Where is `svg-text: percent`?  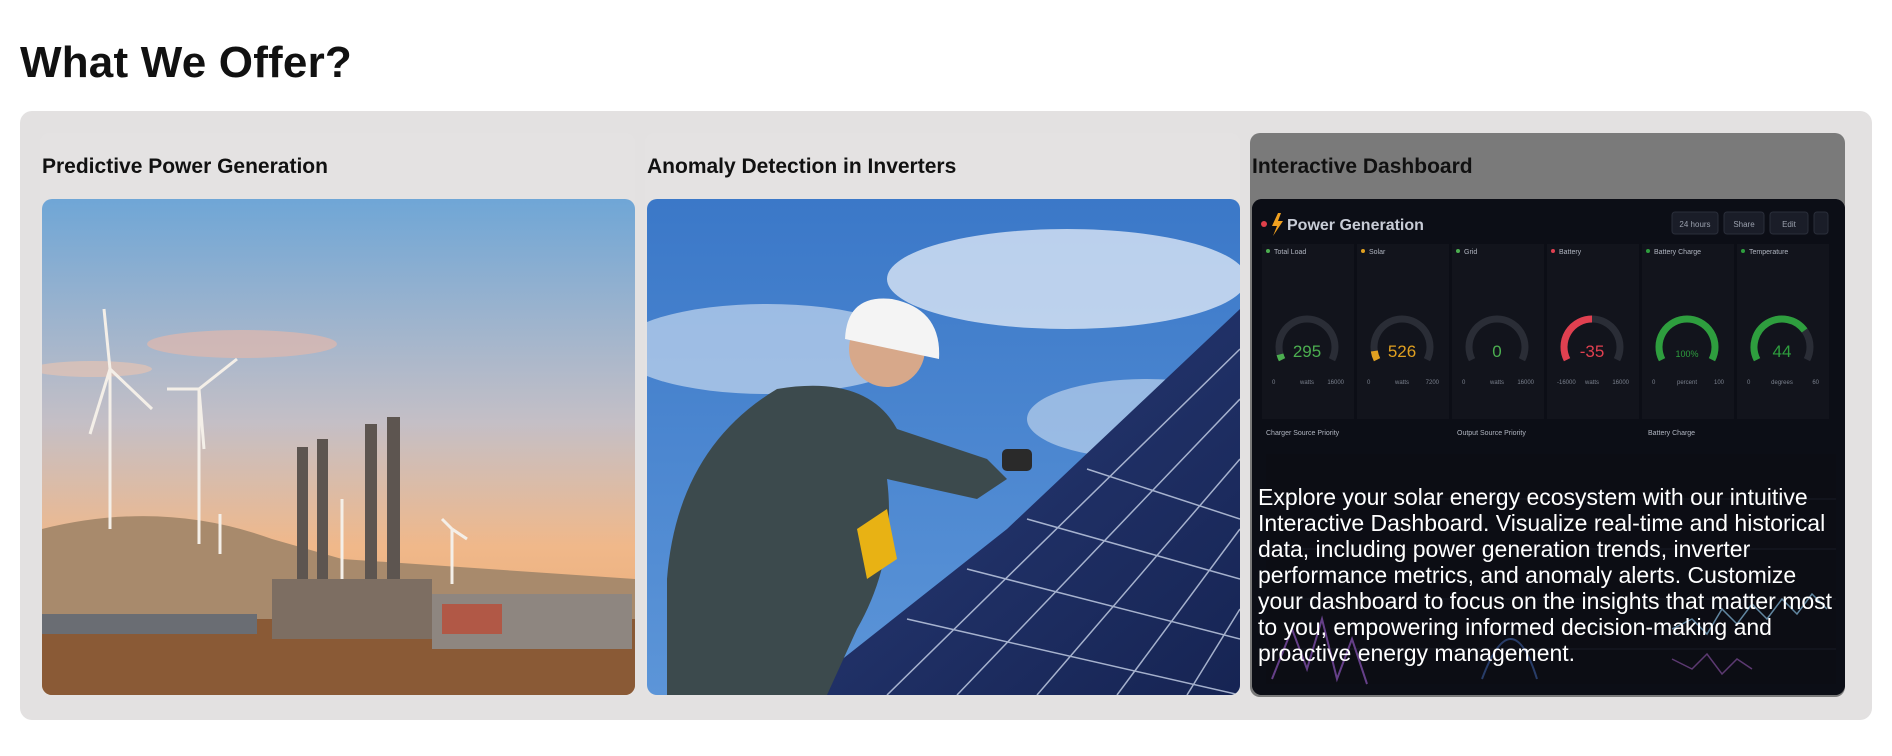
svg-text: percent is located at coordinates (1687, 383).